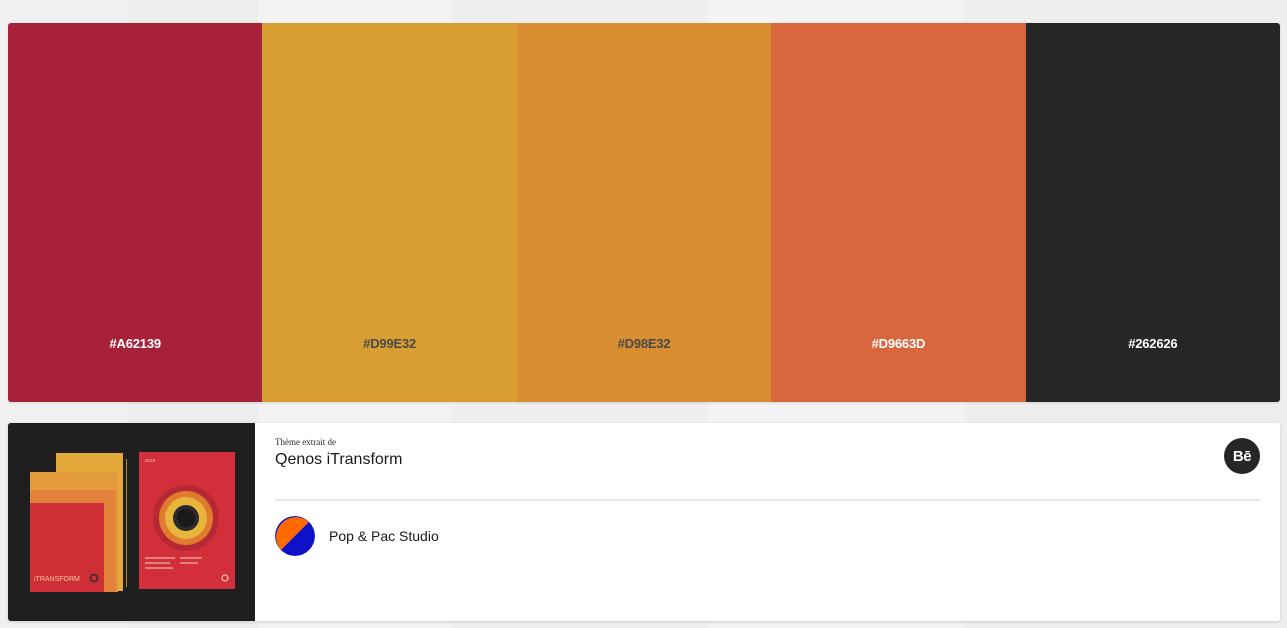  What do you see at coordinates (898, 343) in the screenshot?
I see `swatch-hex-label: #D9663D` at bounding box center [898, 343].